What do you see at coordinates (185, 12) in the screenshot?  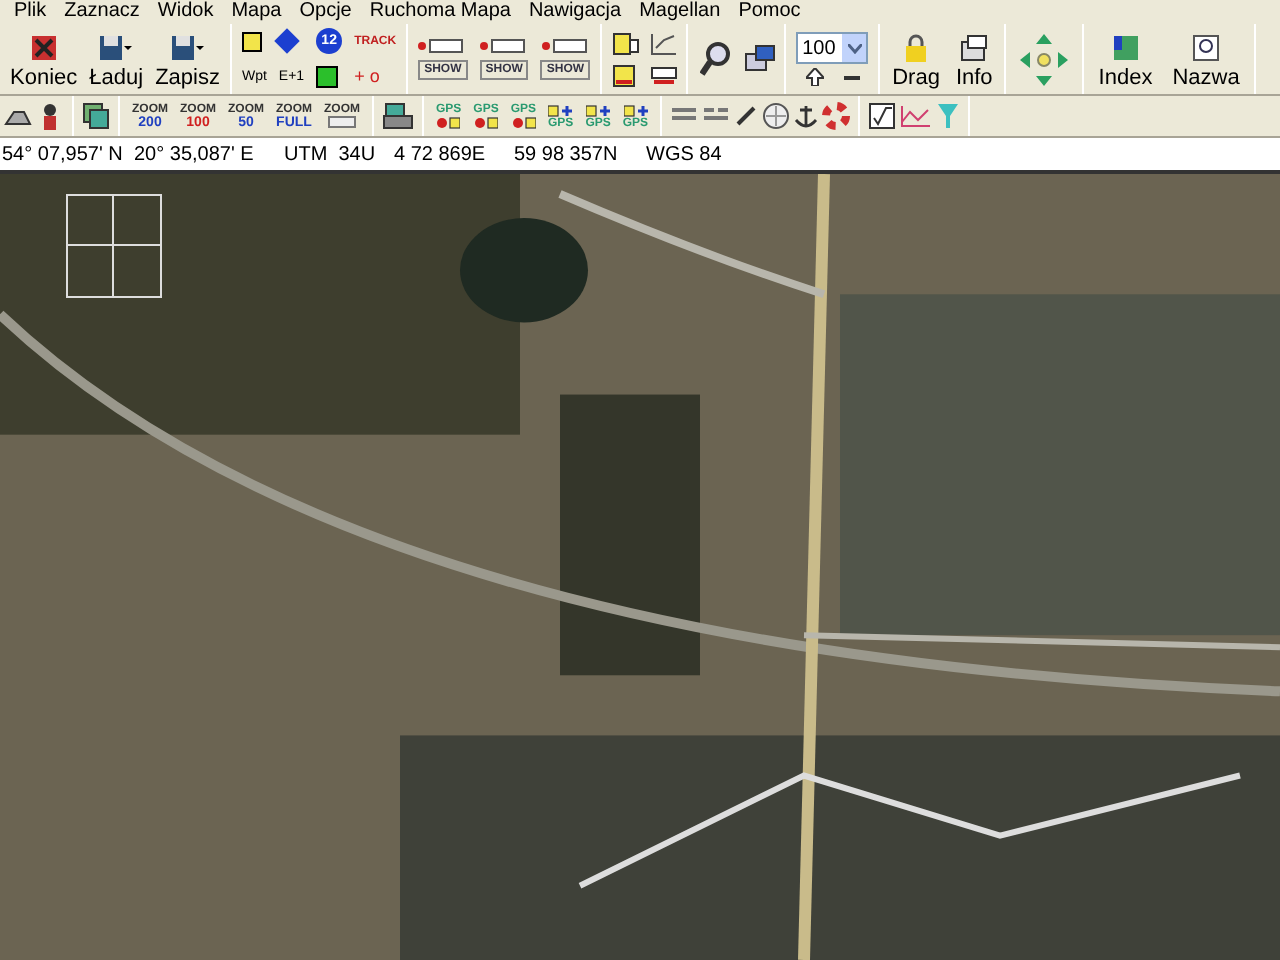 I see `menu-item: Widok` at bounding box center [185, 12].